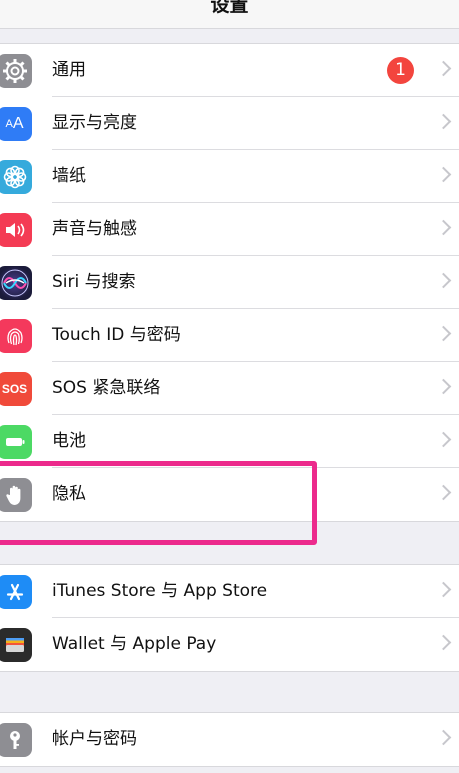  What do you see at coordinates (94, 739) in the screenshot?
I see `settings-row-label: 帐户与密码` at bounding box center [94, 739].